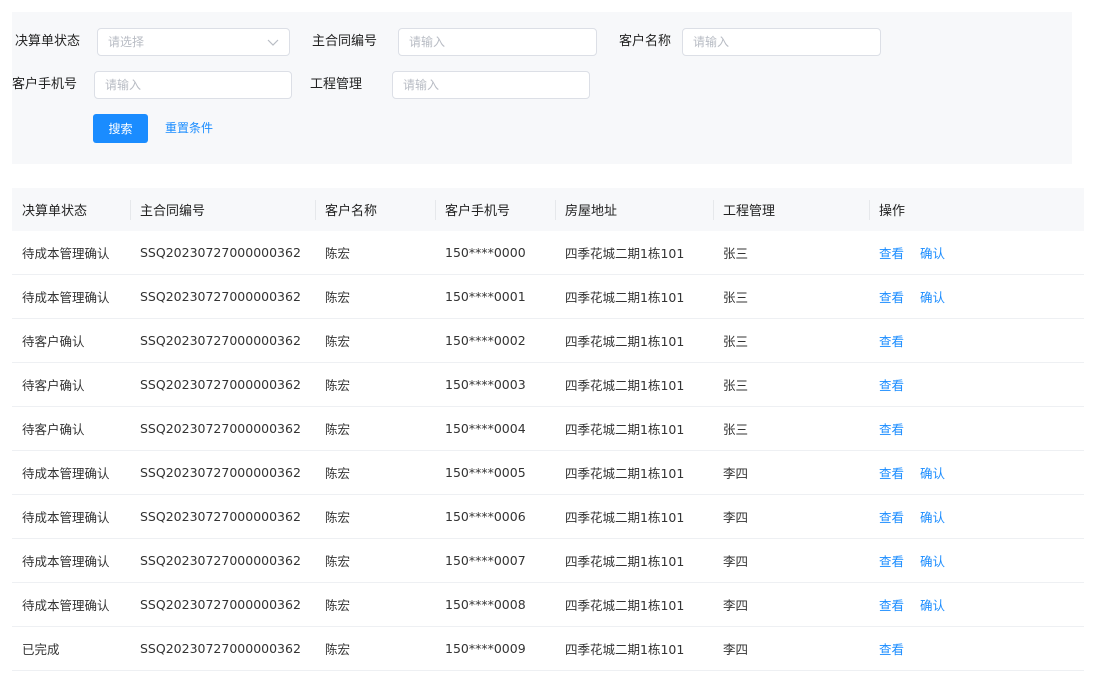 The image size is (1098, 693). What do you see at coordinates (495, 472) in the screenshot?
I see `cell-phone: 150****0005` at bounding box center [495, 472].